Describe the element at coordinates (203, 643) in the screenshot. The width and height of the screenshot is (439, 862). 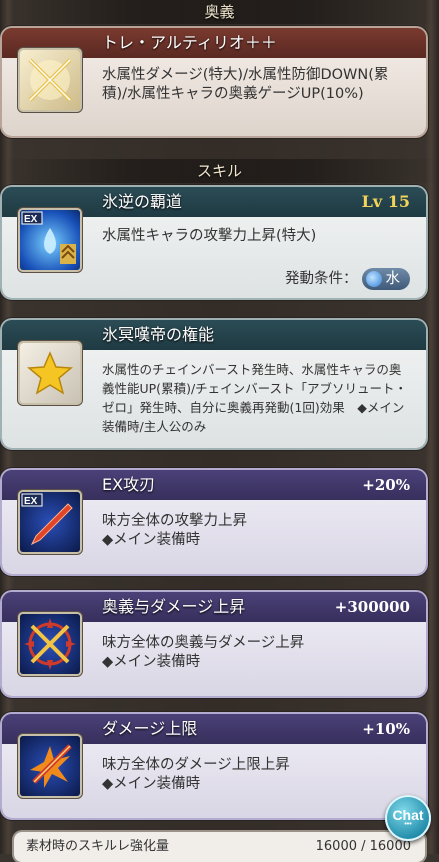
I see `ex-skill-description: 味方全体の奥義与ダメージ上昇` at that location.